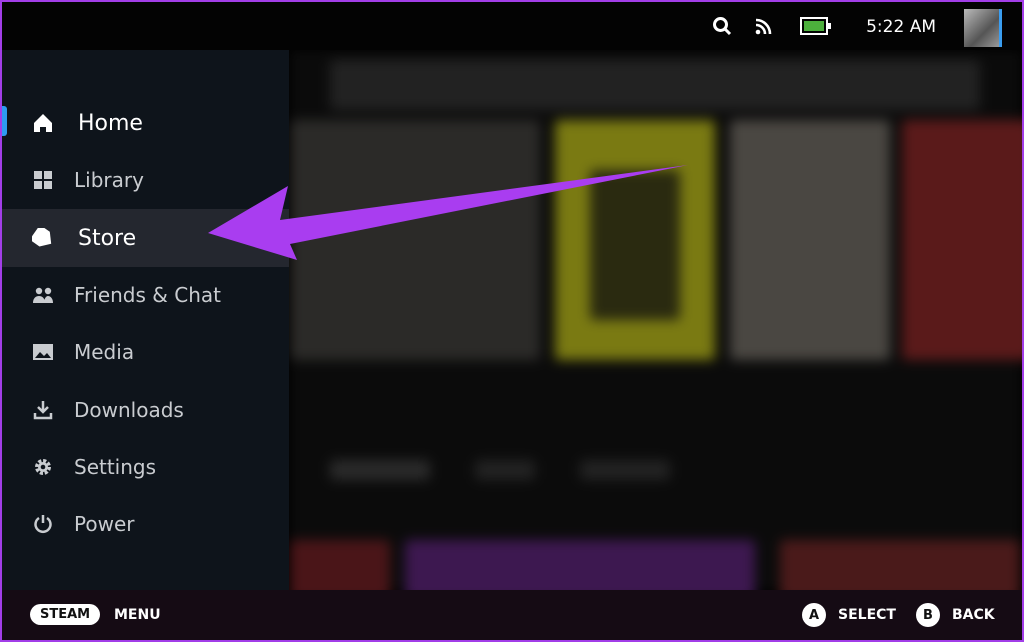 The width and height of the screenshot is (1024, 642). I want to click on annotation-arrow, so click(448, 212).